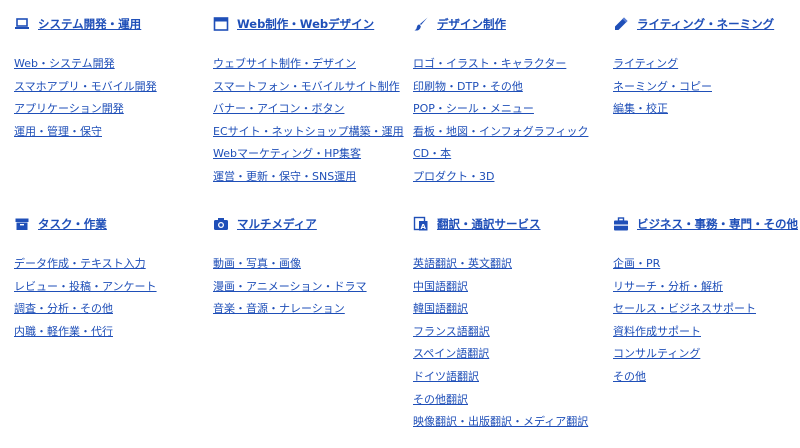 This screenshot has width=800, height=448. Describe the element at coordinates (706, 354) in the screenshot. I see `list-item: コンサルティング` at that location.